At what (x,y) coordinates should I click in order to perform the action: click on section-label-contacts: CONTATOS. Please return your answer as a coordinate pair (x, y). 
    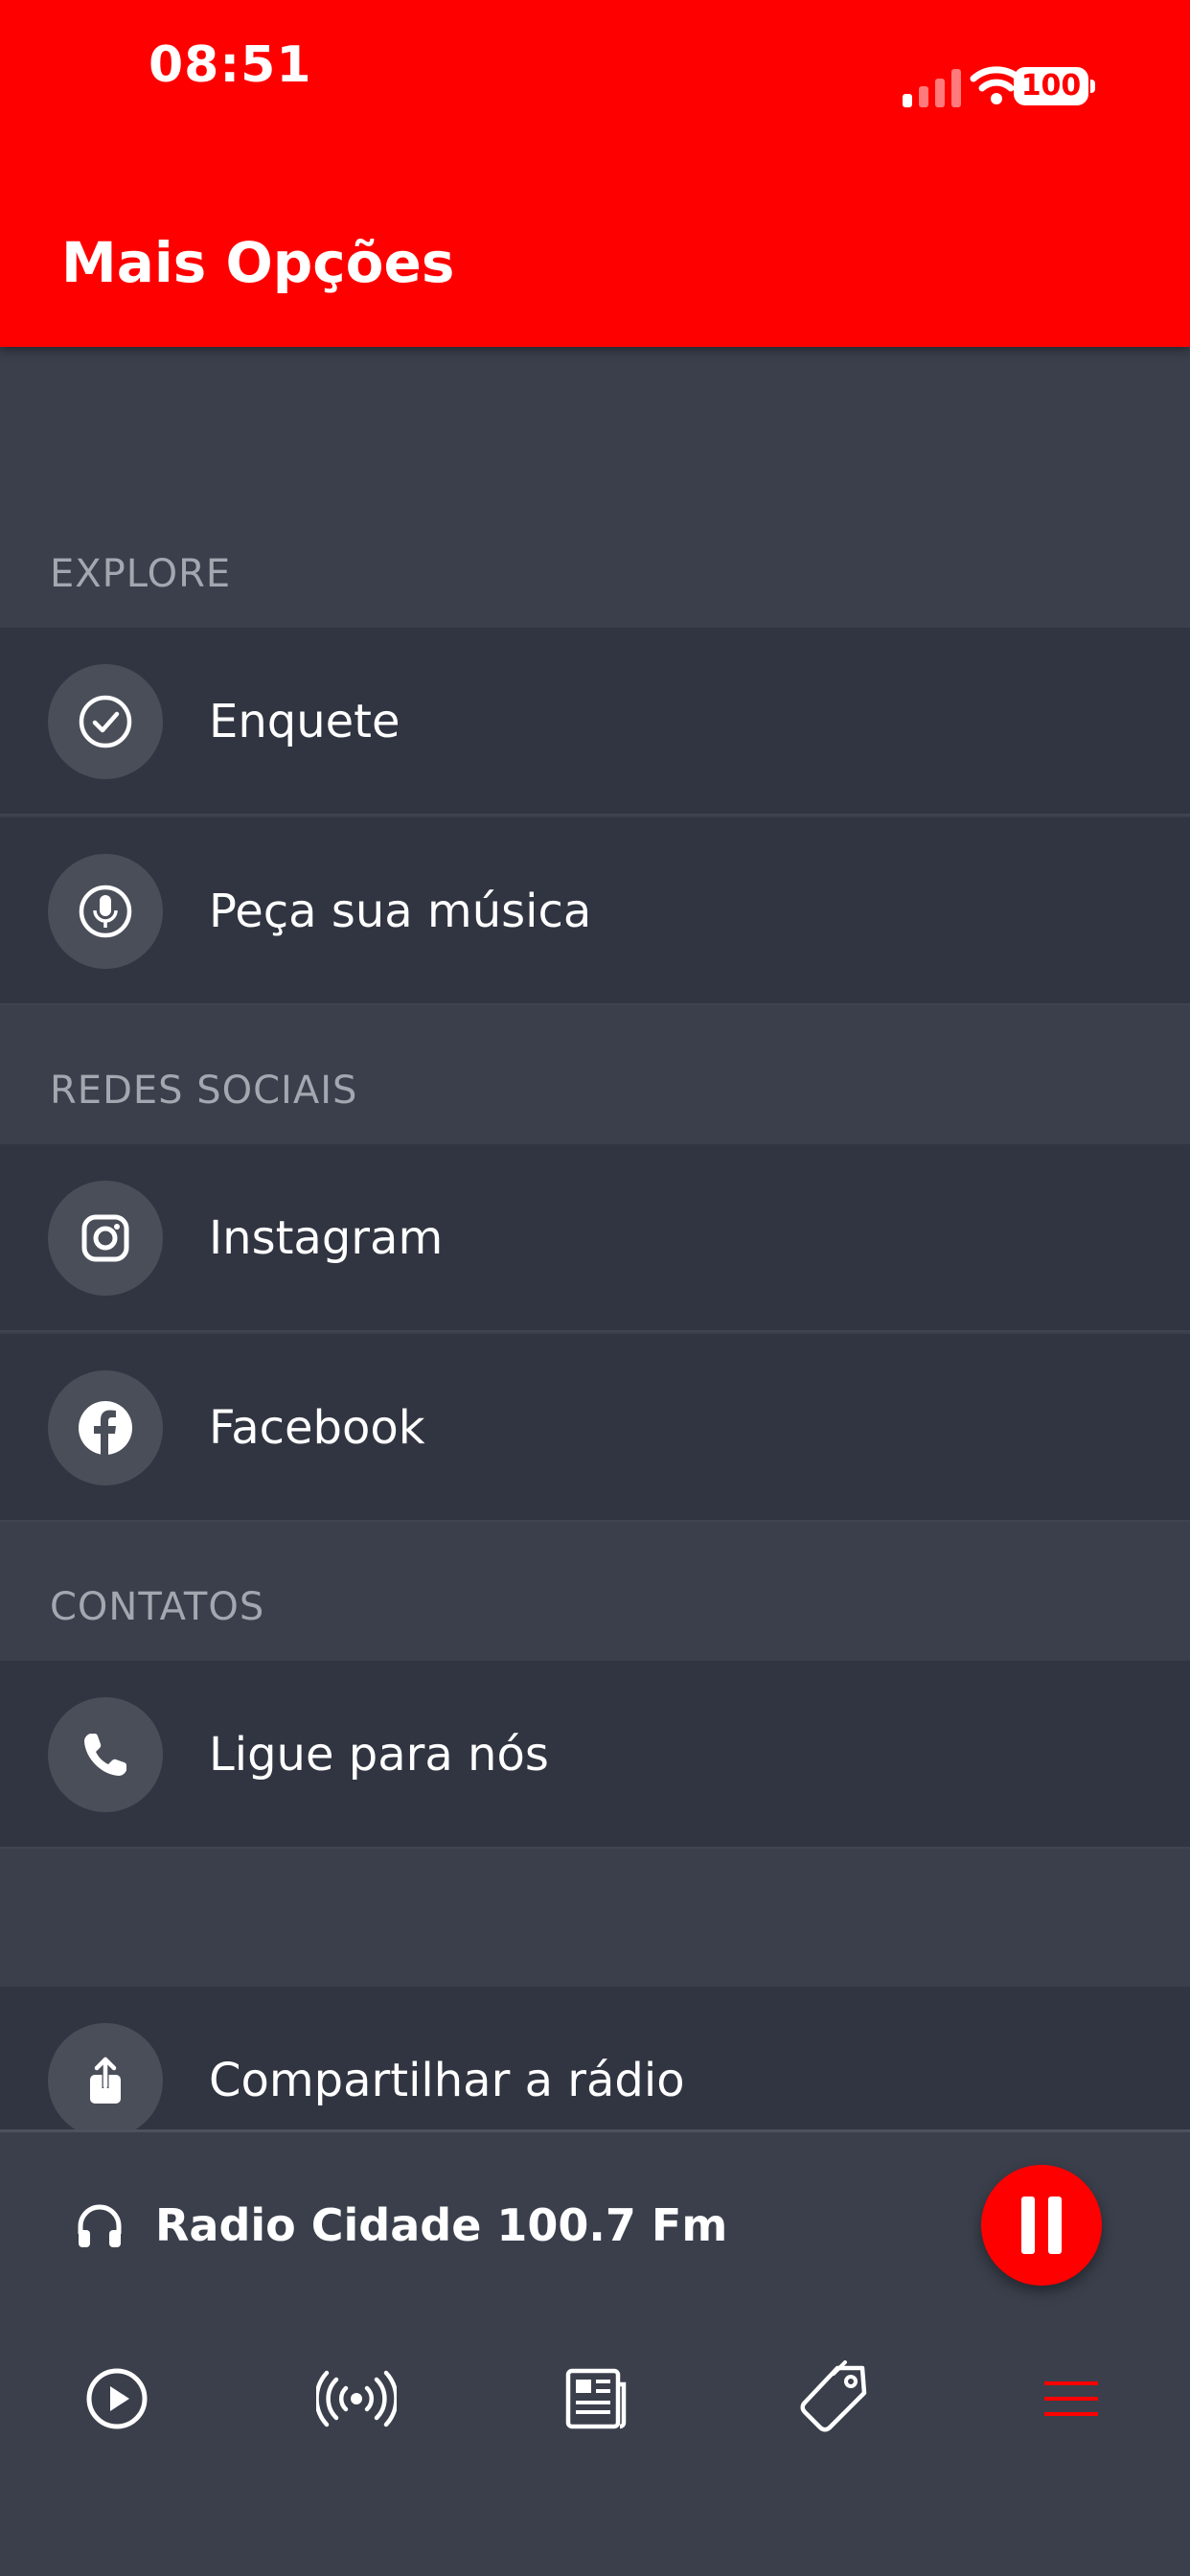
    Looking at the image, I should click on (158, 1607).